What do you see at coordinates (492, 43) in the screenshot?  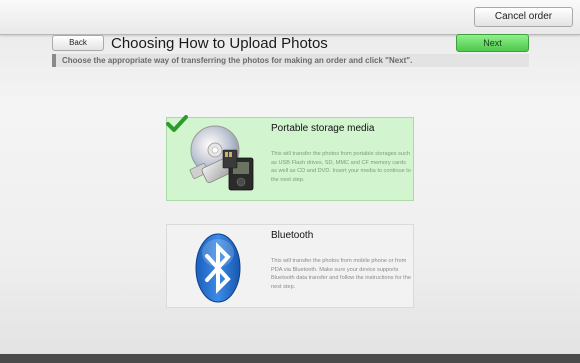 I see `next-button: Next` at bounding box center [492, 43].